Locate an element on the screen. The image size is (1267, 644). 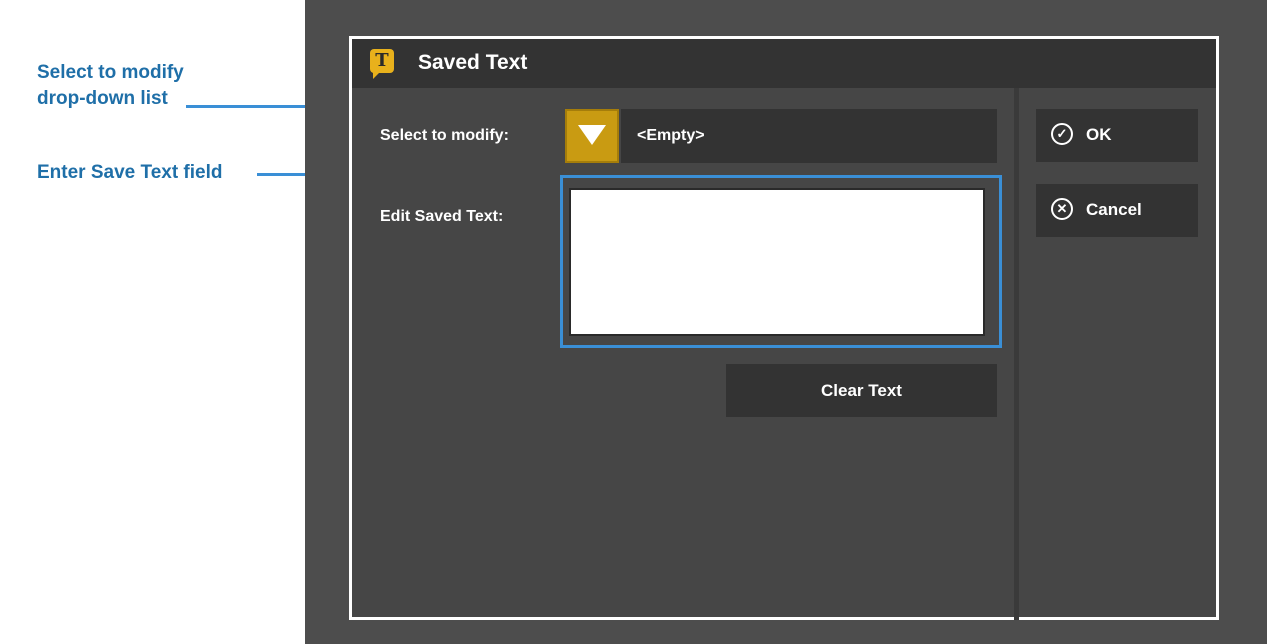
dropdown-button is located at coordinates (592, 136).